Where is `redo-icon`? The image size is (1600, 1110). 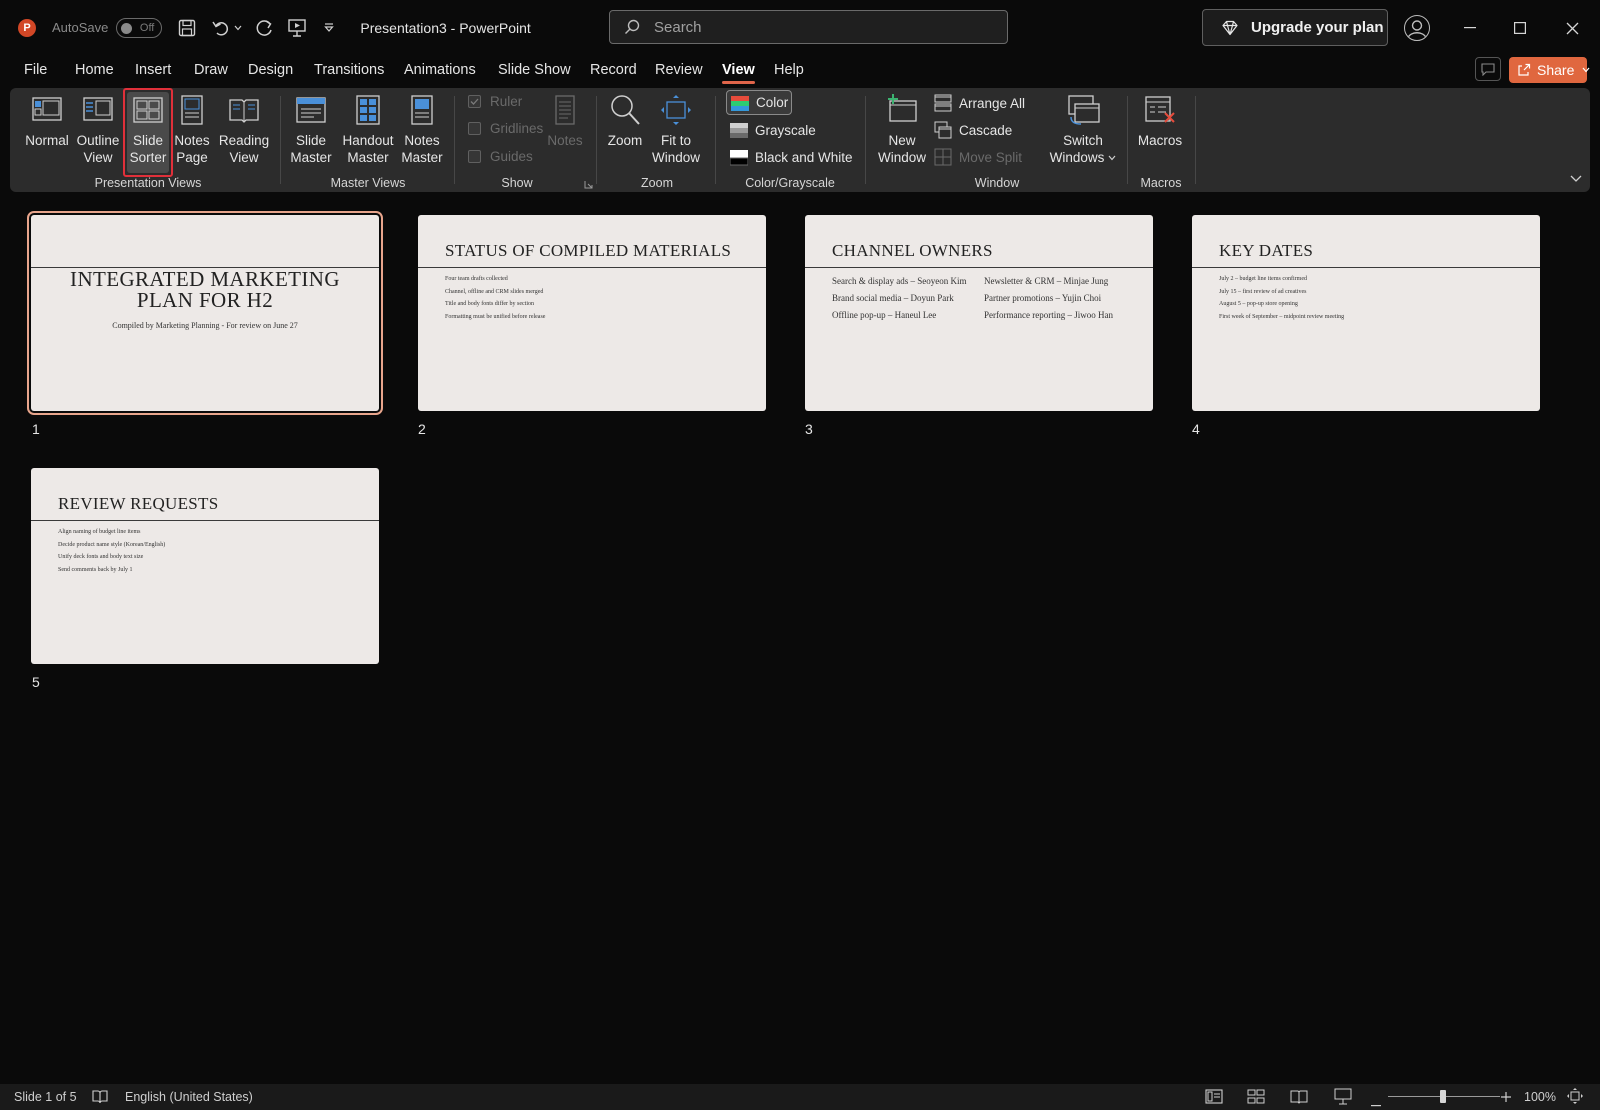 redo-icon is located at coordinates (265, 28).